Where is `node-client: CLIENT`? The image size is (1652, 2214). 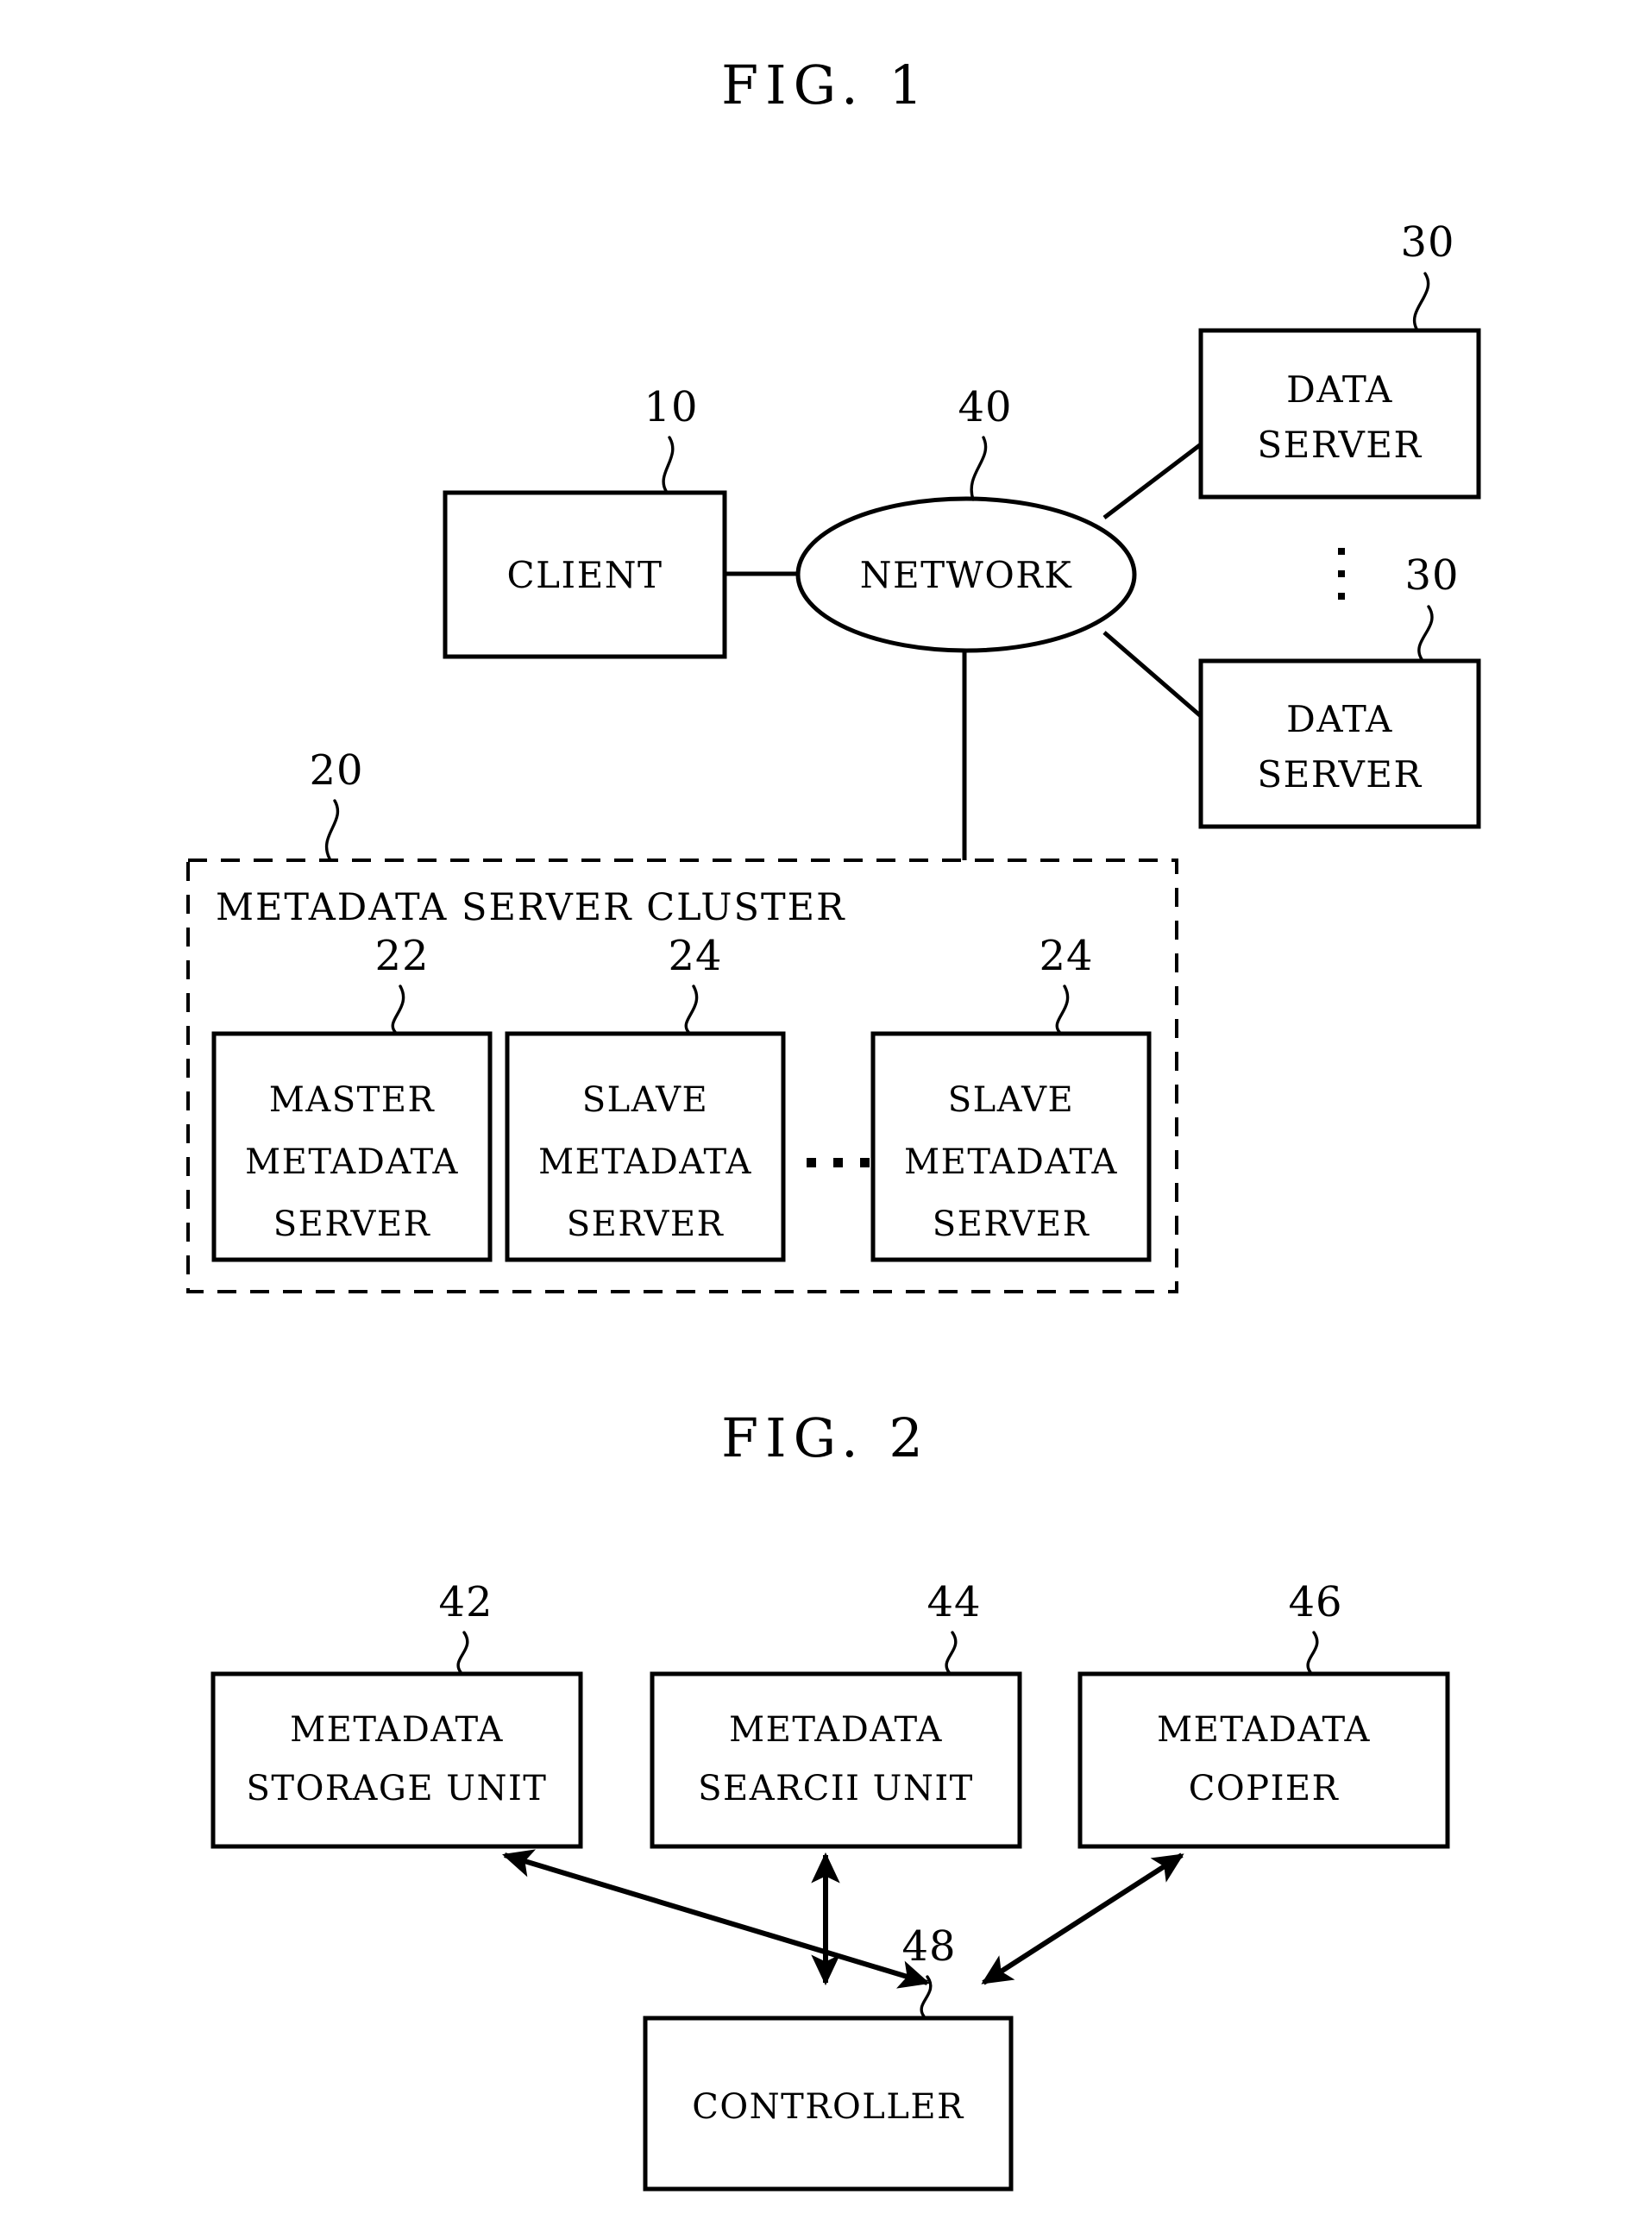
node-client: CLIENT is located at coordinates (585, 574).